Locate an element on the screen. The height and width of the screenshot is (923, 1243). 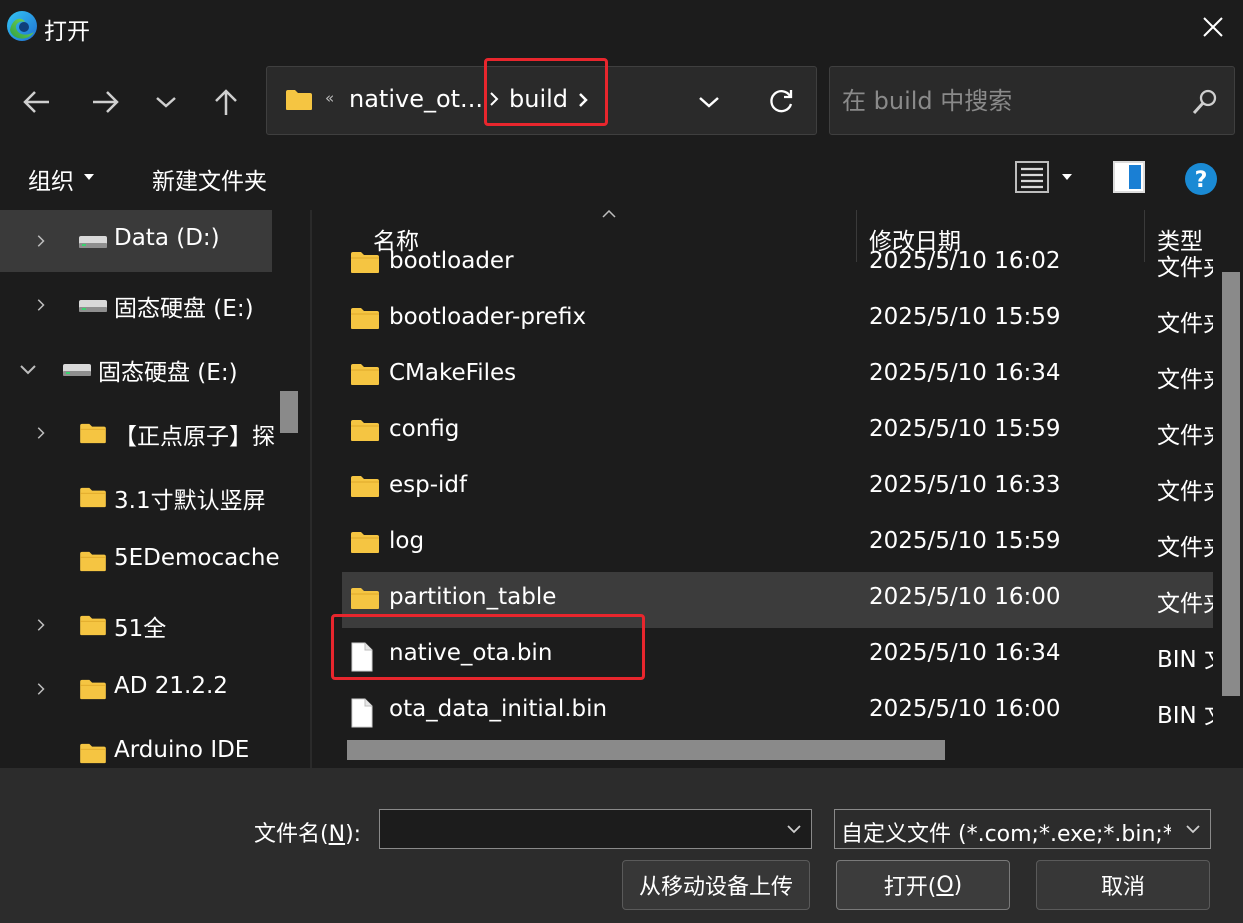
new-folder-button: 新建文件夹 is located at coordinates (209, 179).